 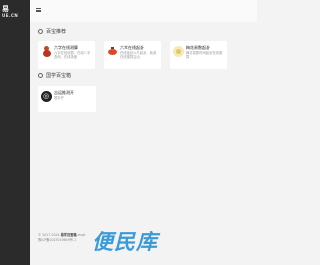 What do you see at coordinates (59, 76) in the screenshot?
I see `section-title: 国学百宝箱` at bounding box center [59, 76].